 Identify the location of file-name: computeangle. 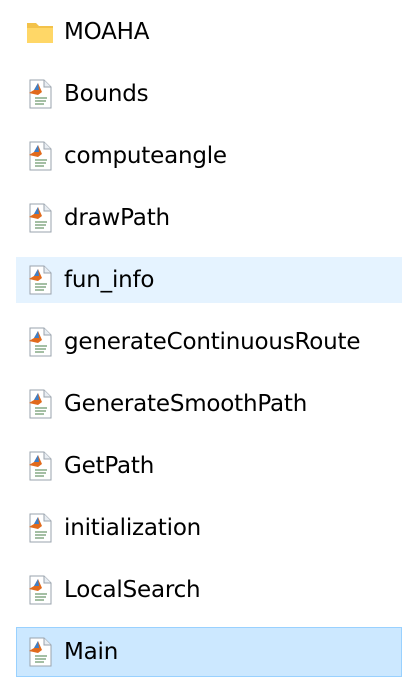
(145, 156).